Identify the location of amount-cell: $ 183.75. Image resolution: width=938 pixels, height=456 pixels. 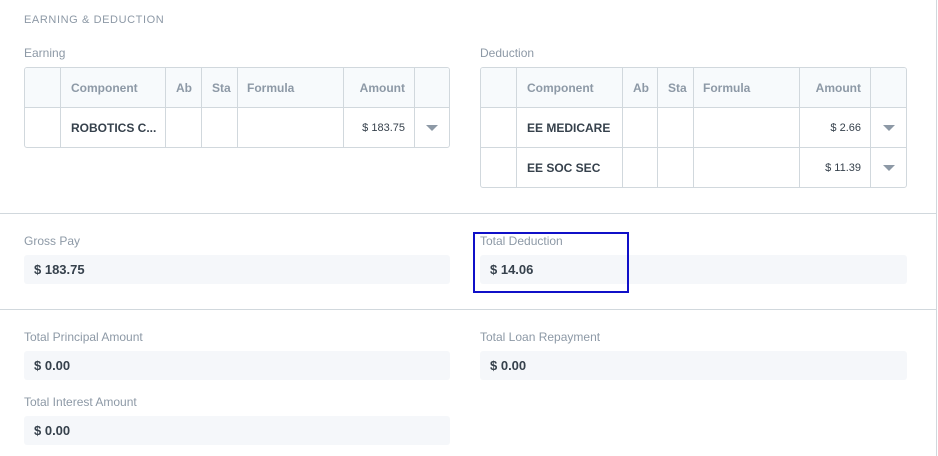
(379, 127).